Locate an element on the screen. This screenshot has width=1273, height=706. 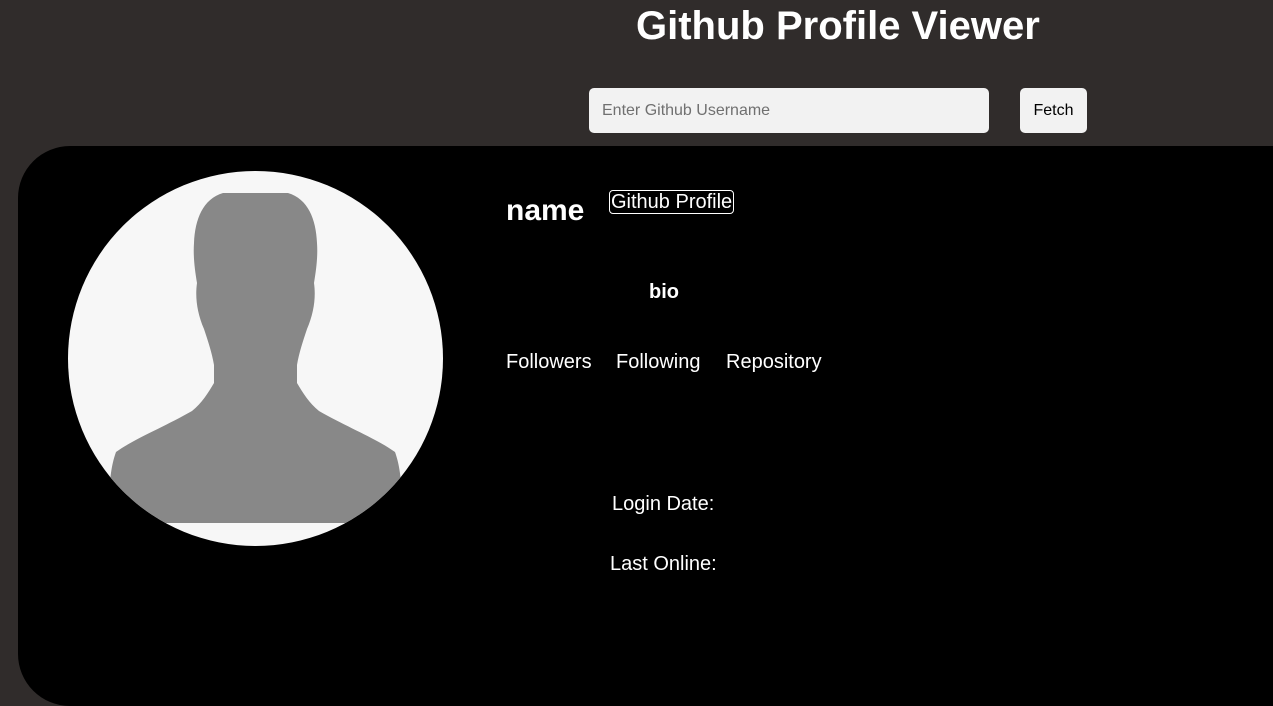
profile-name: name is located at coordinates (545, 210).